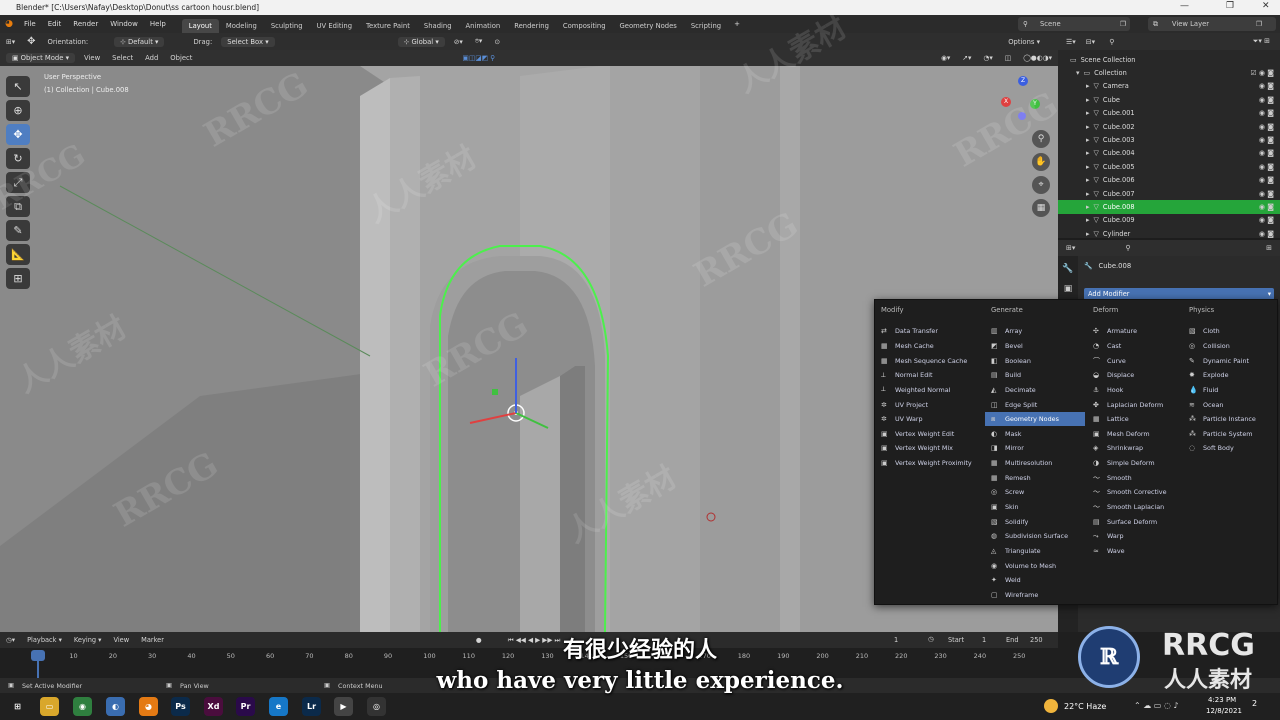  I want to click on scene-collection-row: ▭ Scene Collection, so click(1169, 59).